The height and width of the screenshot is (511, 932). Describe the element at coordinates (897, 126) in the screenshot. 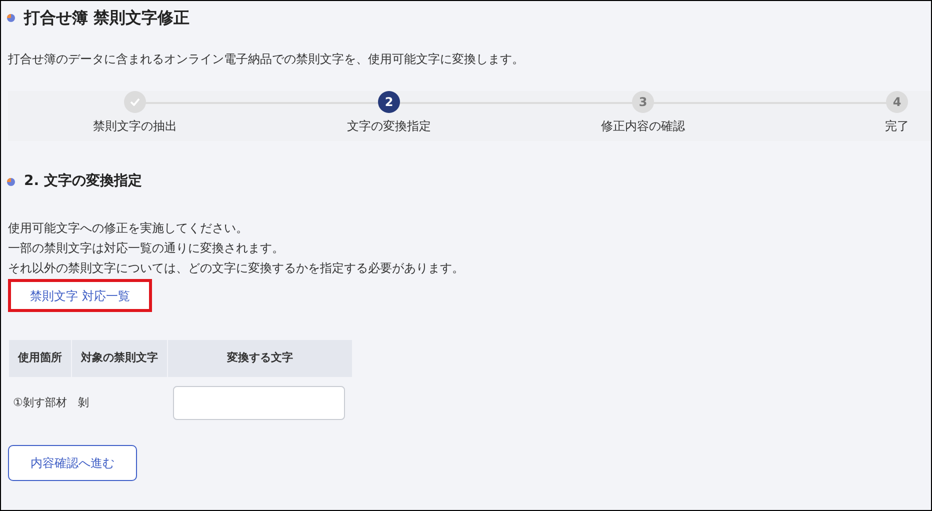

I see `step-label: 完了` at that location.